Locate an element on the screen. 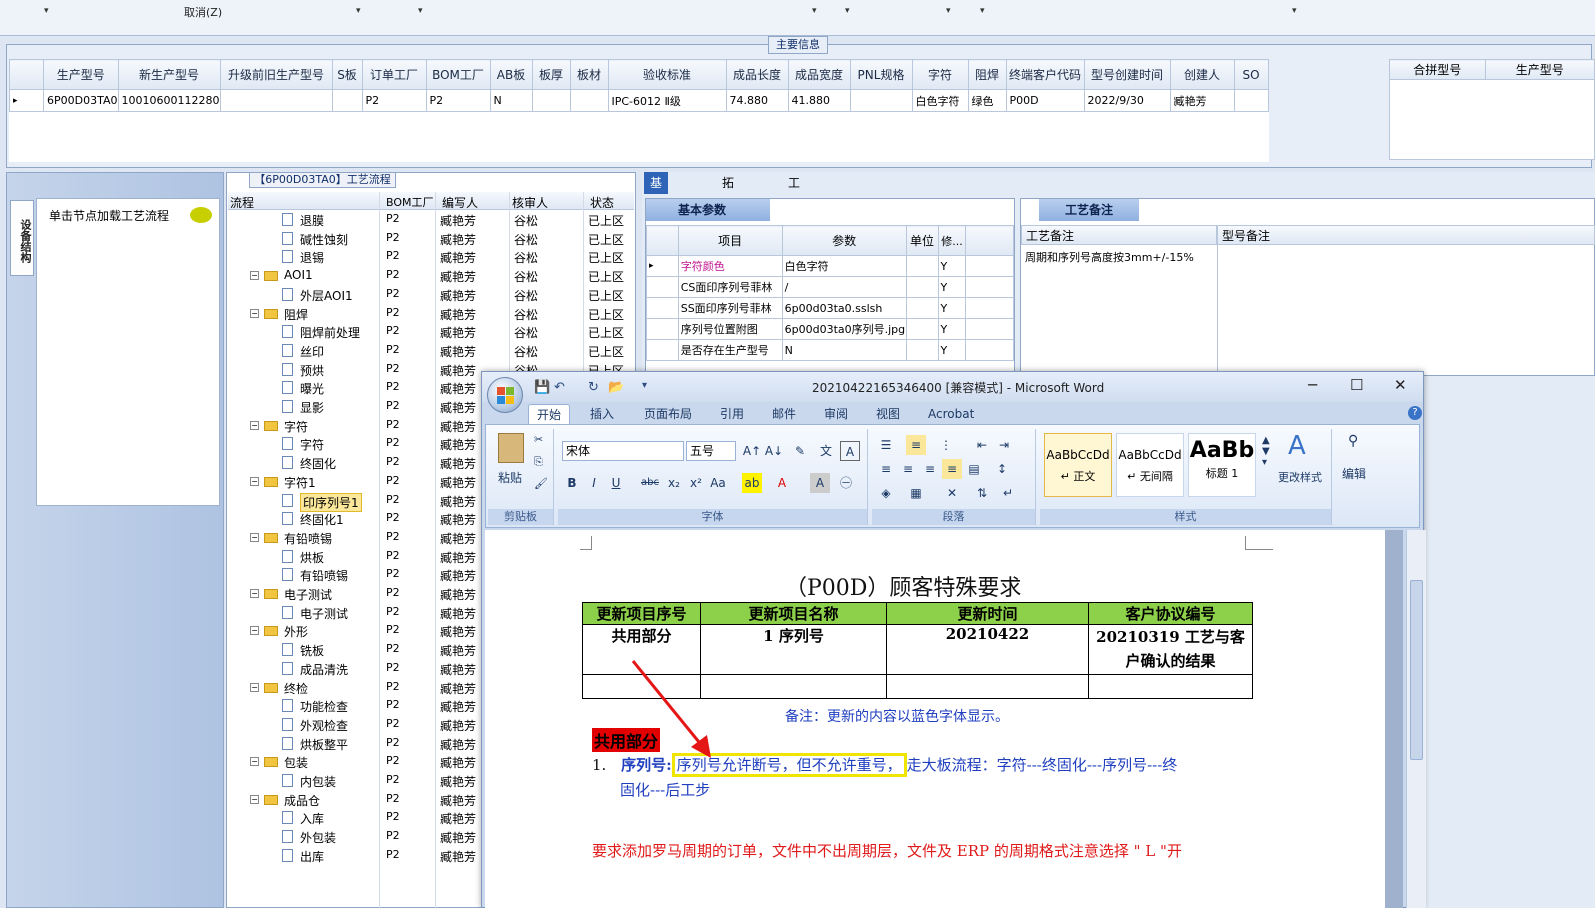 This screenshot has width=1595, height=908. close-icon: ✕ is located at coordinates (1400, 385).